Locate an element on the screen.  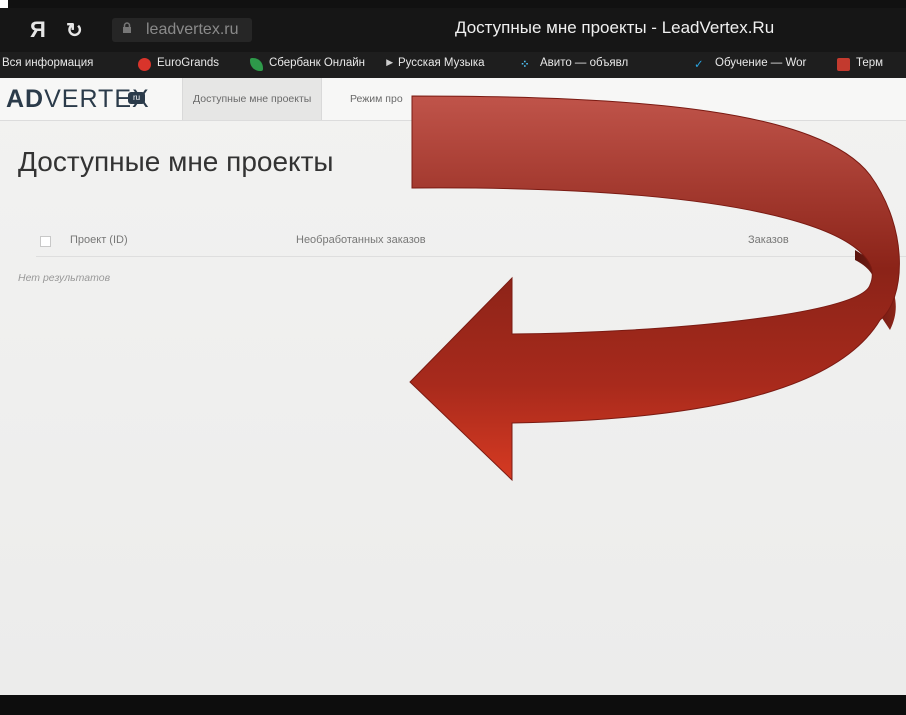
bookmark-term: Терм is located at coordinates (869, 63).